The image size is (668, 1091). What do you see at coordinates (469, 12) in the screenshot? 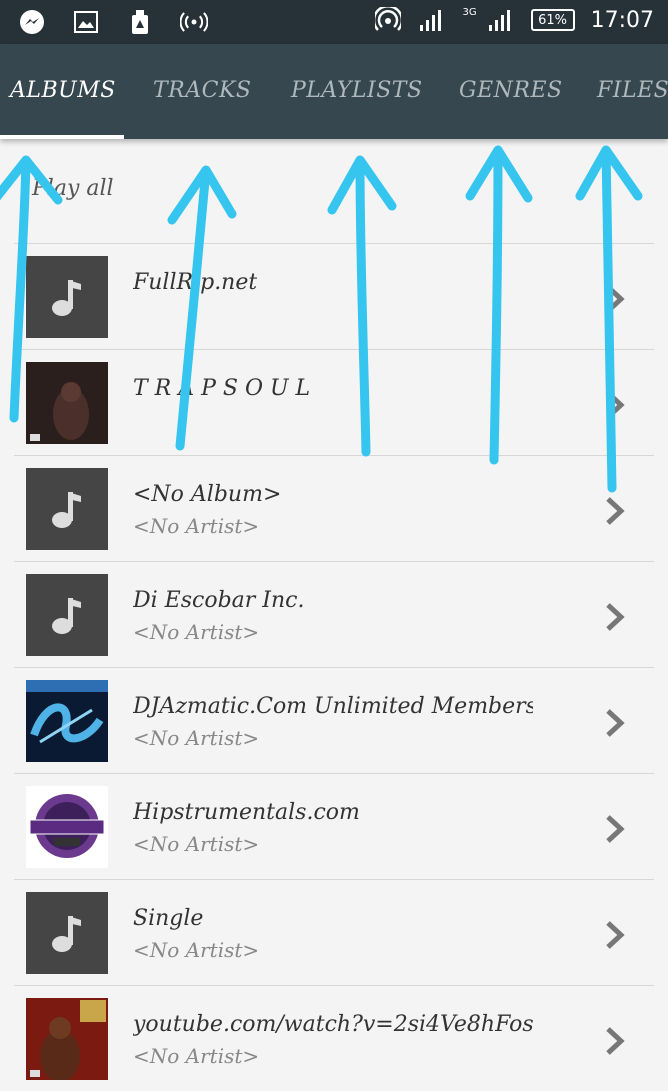
I see `network-type: 3G` at bounding box center [469, 12].